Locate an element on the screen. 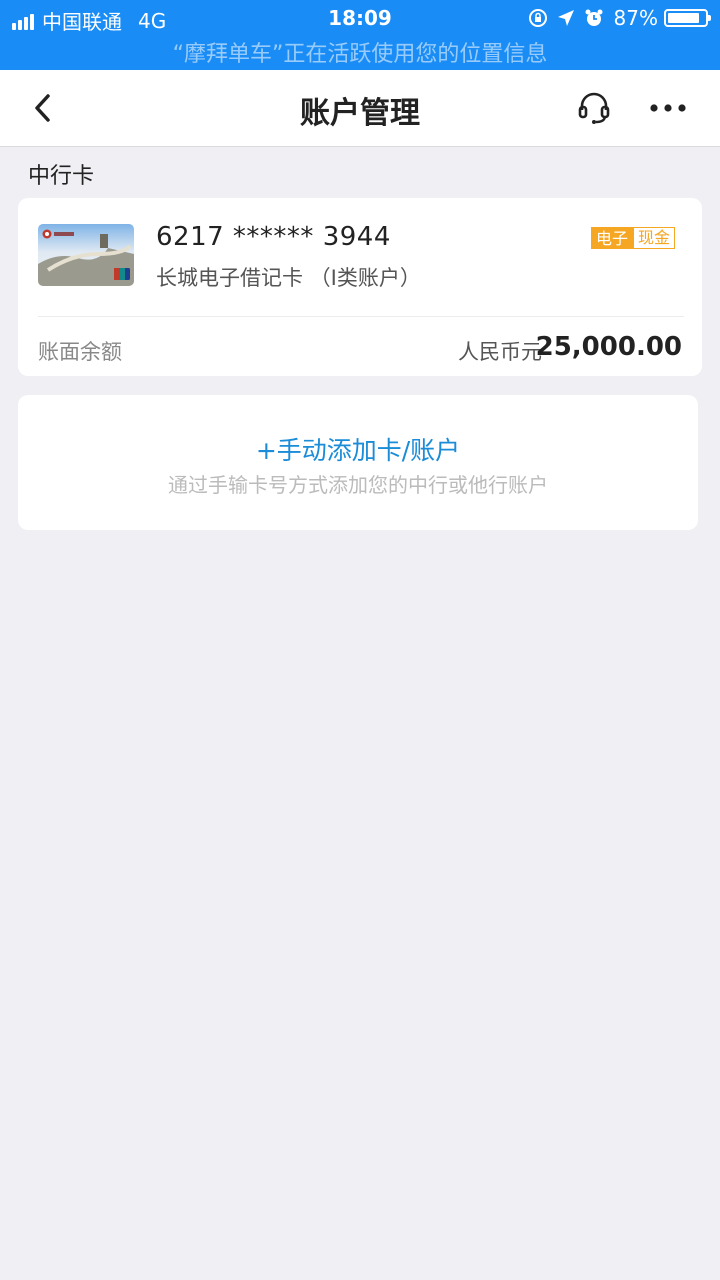 This screenshot has height=1280, width=720. balance-label: 账面余额 is located at coordinates (80, 352).